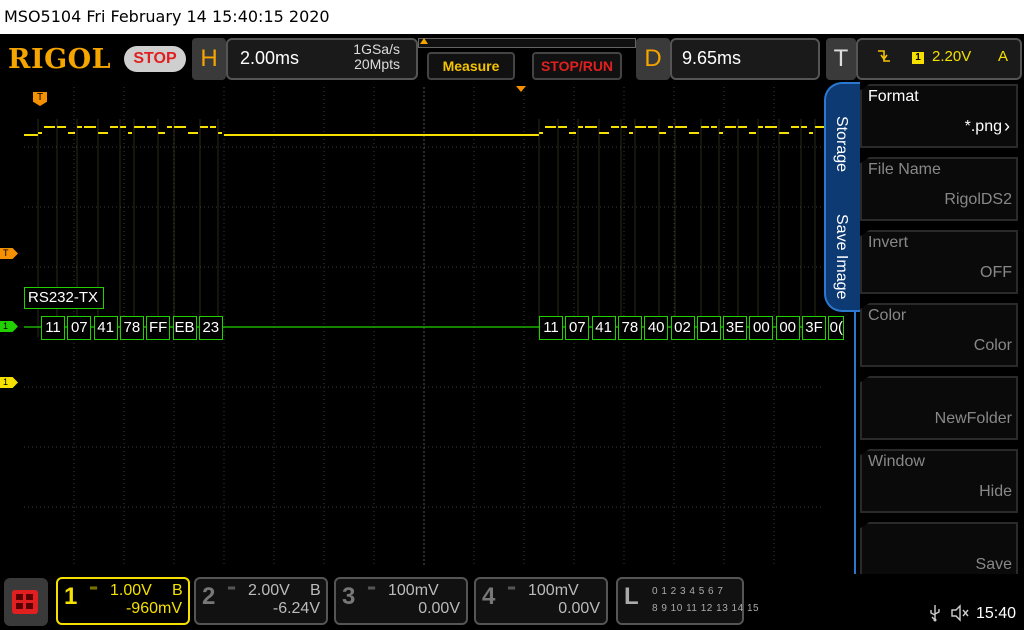 The height and width of the screenshot is (630, 1024). Describe the element at coordinates (60, 59) in the screenshot. I see `rigol-logo: RIGOL` at that location.